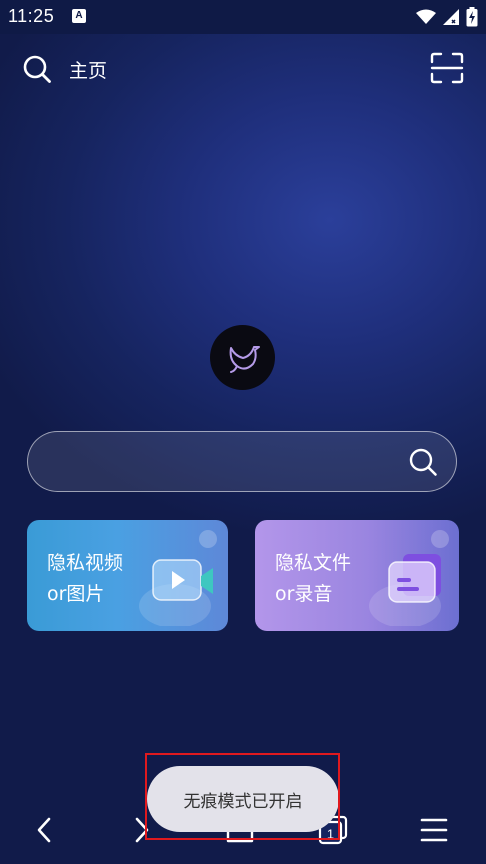 The image size is (486, 864). I want to click on search-bar, so click(242, 461).